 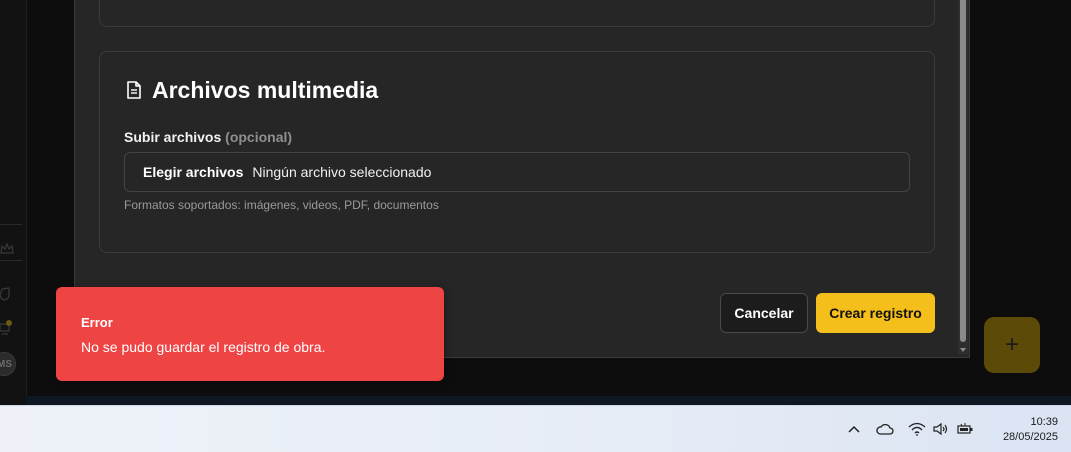 I want to click on upload-label: Subir archivos (opcional), so click(x=208, y=137).